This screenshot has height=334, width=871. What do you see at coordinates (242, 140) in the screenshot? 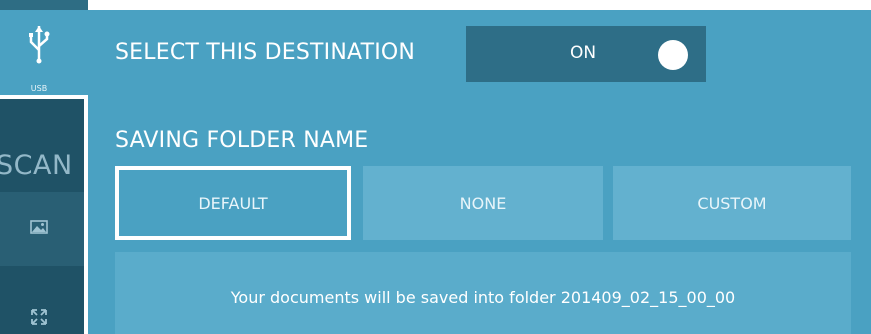
I see `saving-folder-heading: SAVING FOLDER NAME` at bounding box center [242, 140].